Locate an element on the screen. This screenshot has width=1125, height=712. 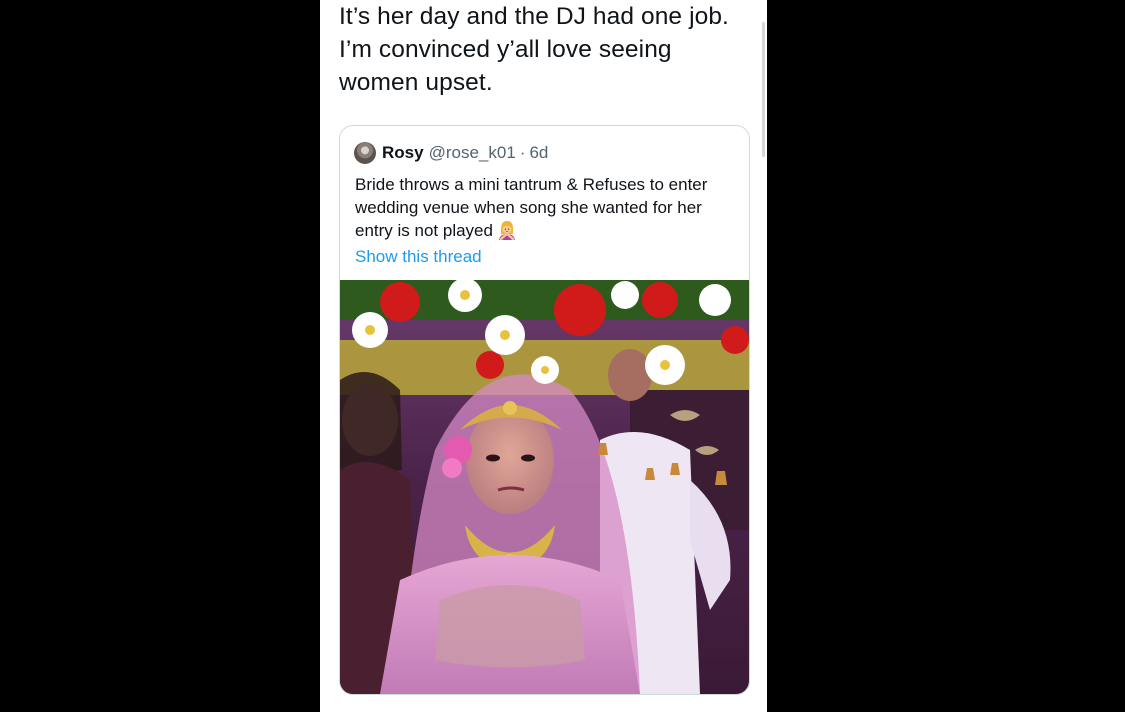
quoted-timestamp: 6d is located at coordinates (538, 153).